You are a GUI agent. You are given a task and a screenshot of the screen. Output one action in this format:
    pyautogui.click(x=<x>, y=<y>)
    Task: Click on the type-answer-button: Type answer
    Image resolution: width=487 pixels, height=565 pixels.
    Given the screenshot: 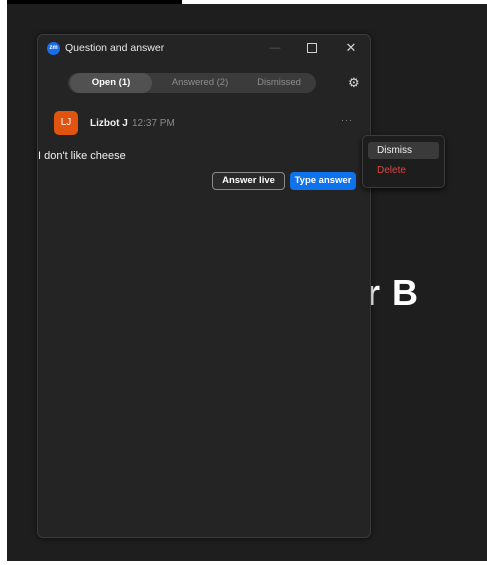 What is the action you would take?
    pyautogui.click(x=323, y=181)
    